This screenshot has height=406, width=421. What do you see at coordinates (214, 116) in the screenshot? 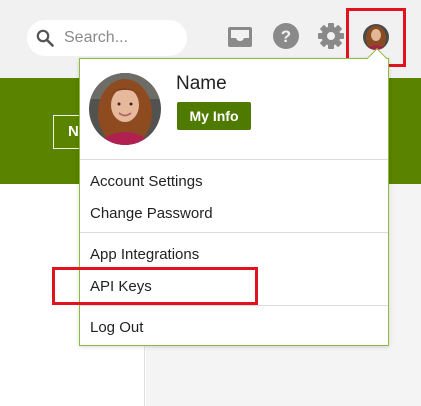
I see `my-info-button: My Info` at bounding box center [214, 116].